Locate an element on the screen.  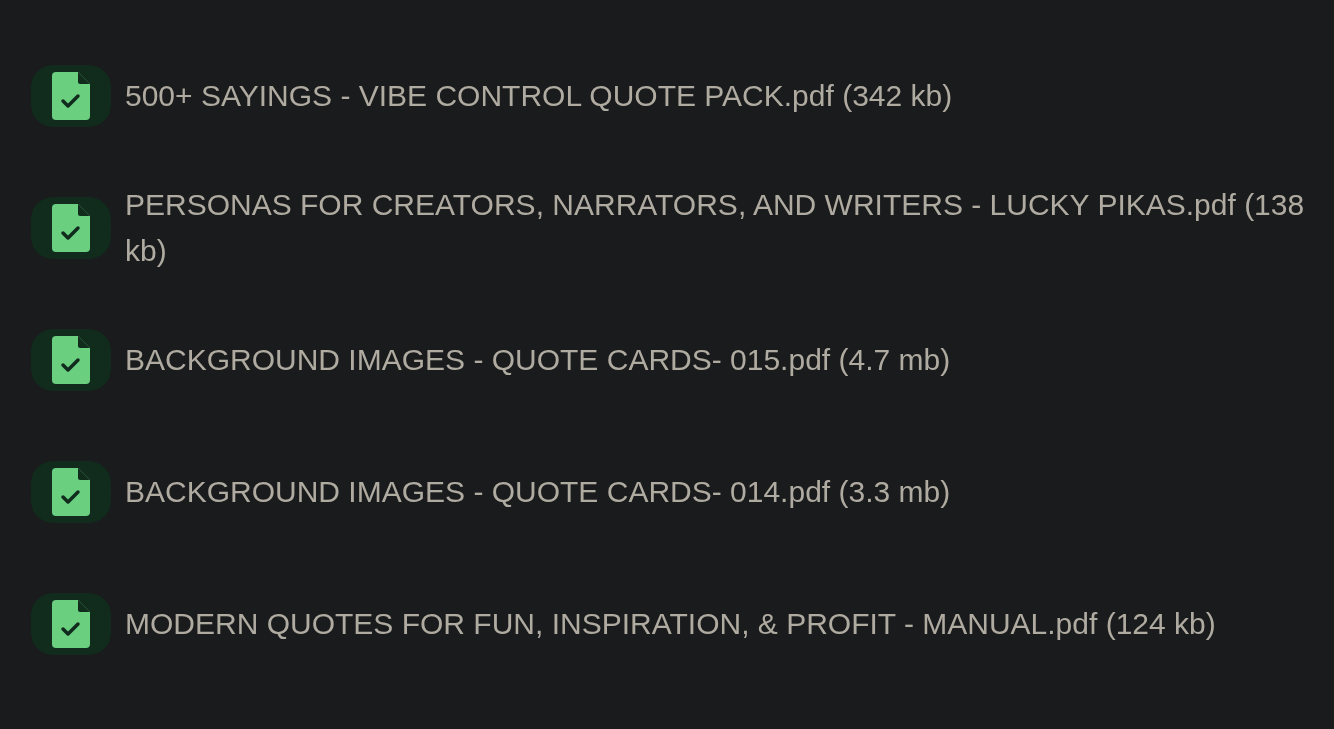
file-name: BACKGROUND IMAGES - QUOTE CARDS- 014.pdf (3.3 mb) is located at coordinates (720, 492).